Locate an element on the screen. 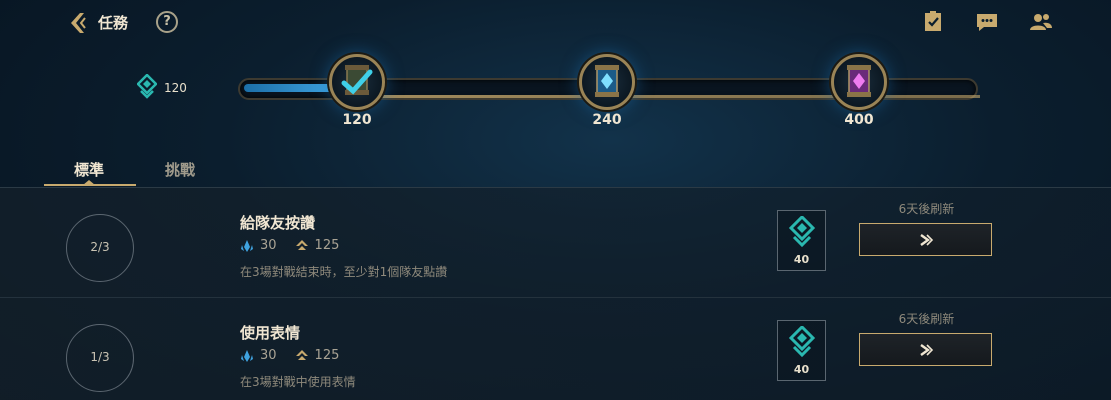 The width and height of the screenshot is (1111, 400). chat-icon is located at coordinates (987, 22).